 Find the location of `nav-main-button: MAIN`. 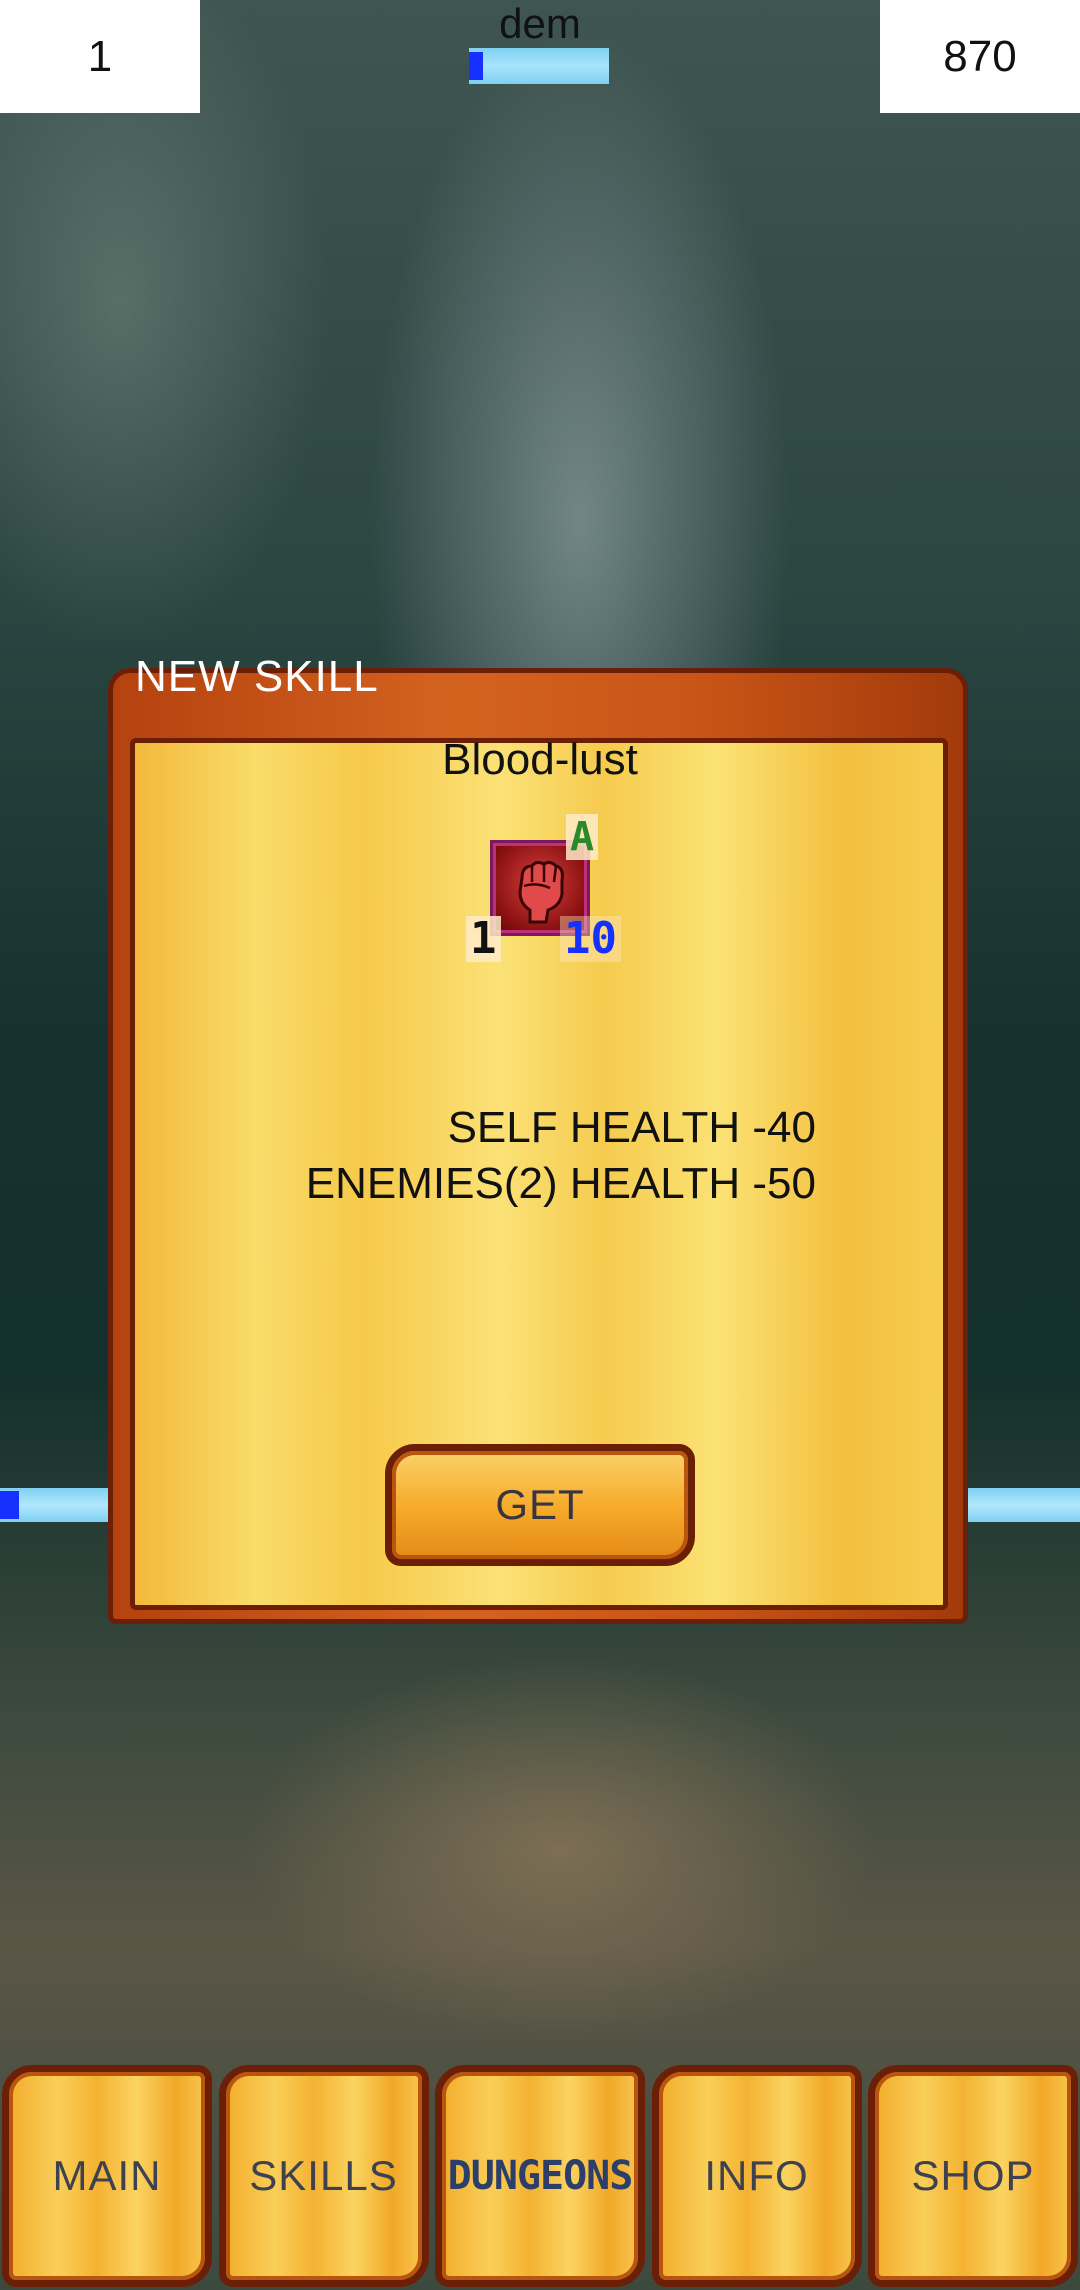

nav-main-button: MAIN is located at coordinates (107, 2176).